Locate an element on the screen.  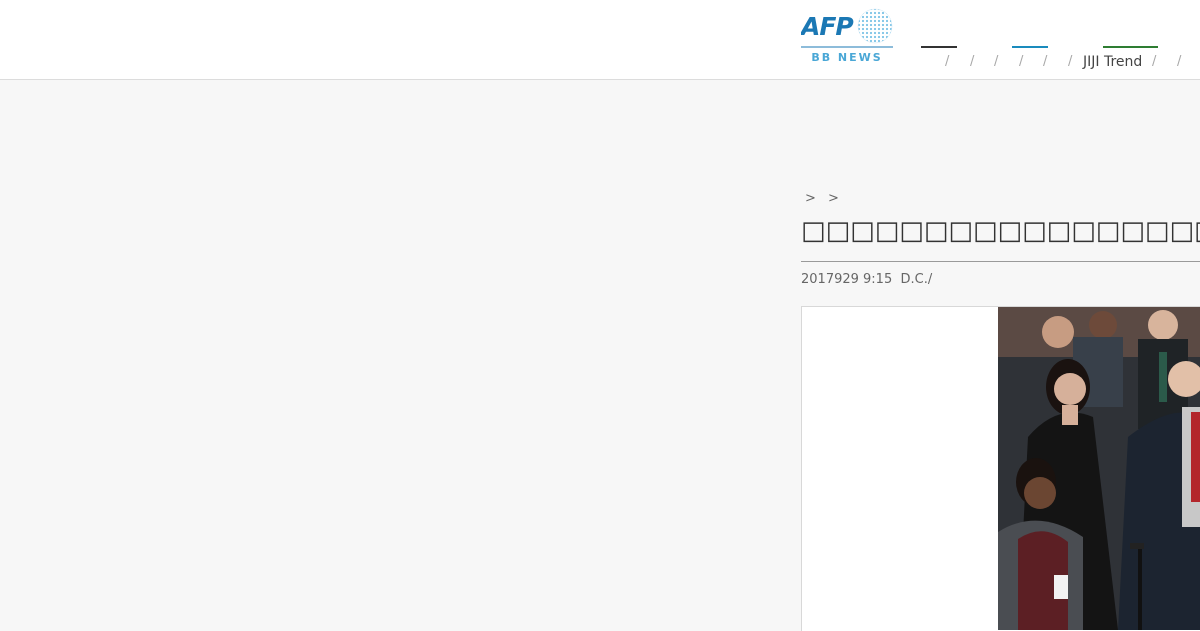
breadcrumb: > > is located at coordinates (824, 198).